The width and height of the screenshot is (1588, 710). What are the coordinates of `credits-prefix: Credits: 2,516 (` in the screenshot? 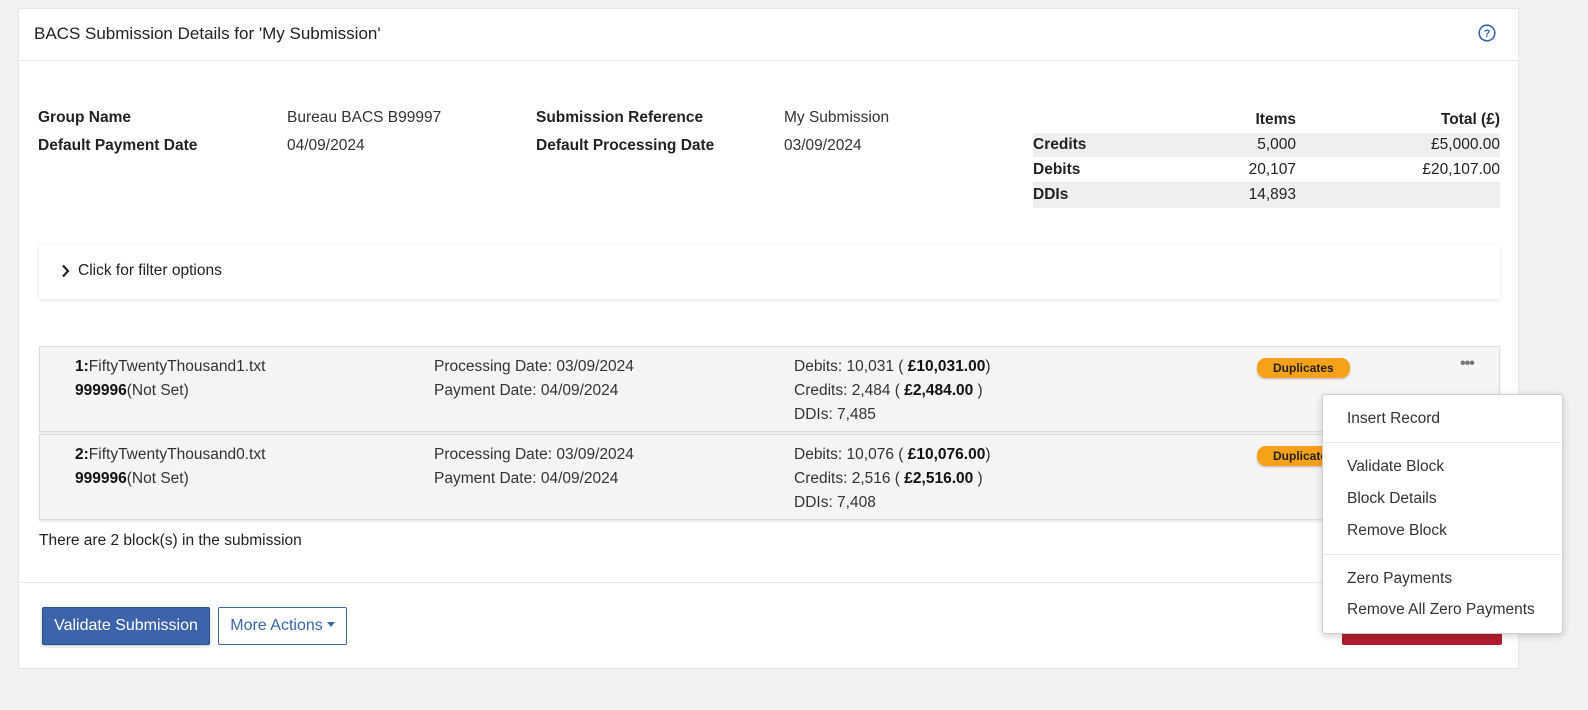 It's located at (849, 478).